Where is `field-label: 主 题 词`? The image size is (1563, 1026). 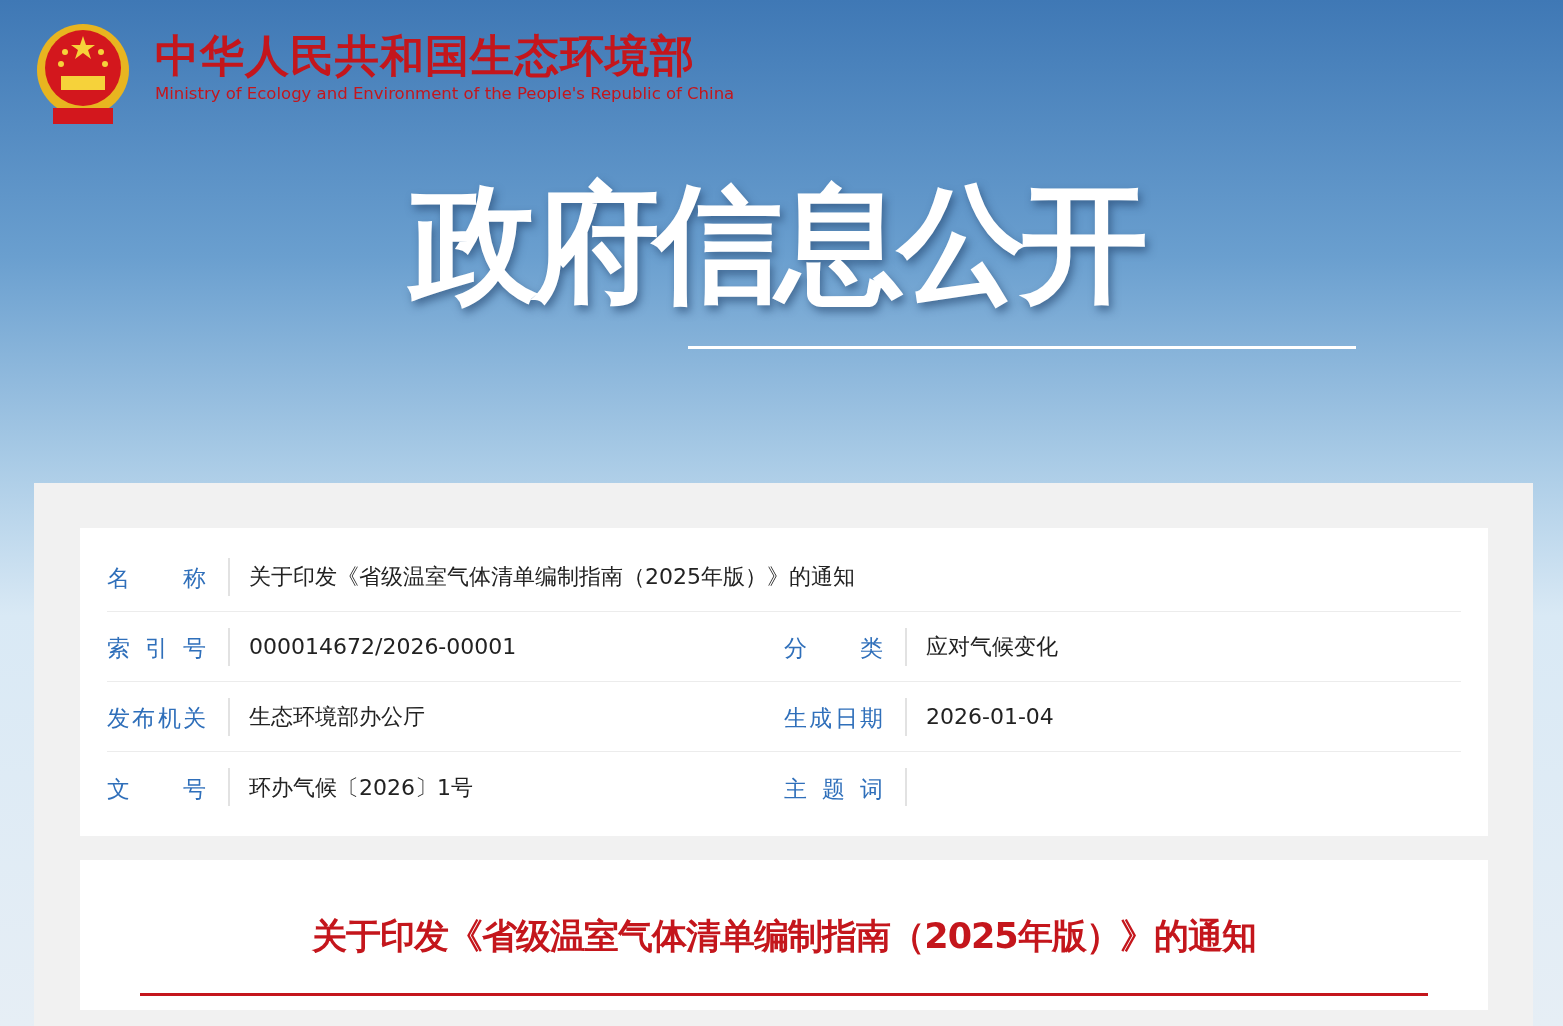 field-label: 主 题 词 is located at coordinates (833, 789).